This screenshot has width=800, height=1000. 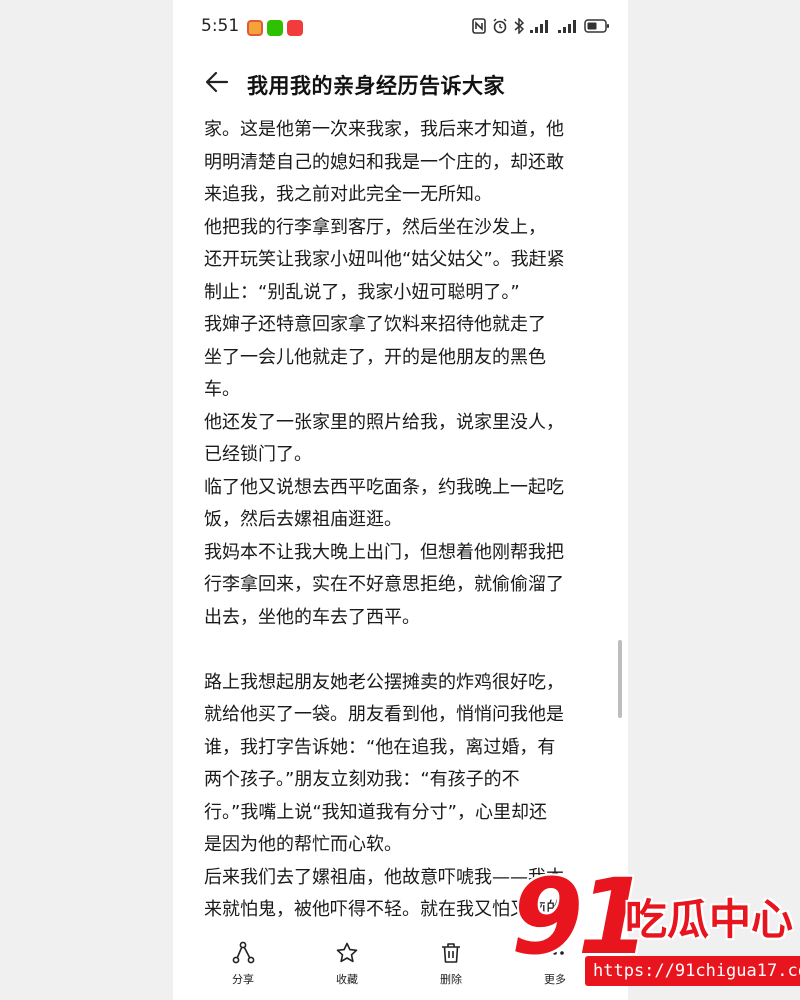 What do you see at coordinates (303, 519) in the screenshot?
I see `article-line: 饭，然后去嫘祖庙逛逛。` at bounding box center [303, 519].